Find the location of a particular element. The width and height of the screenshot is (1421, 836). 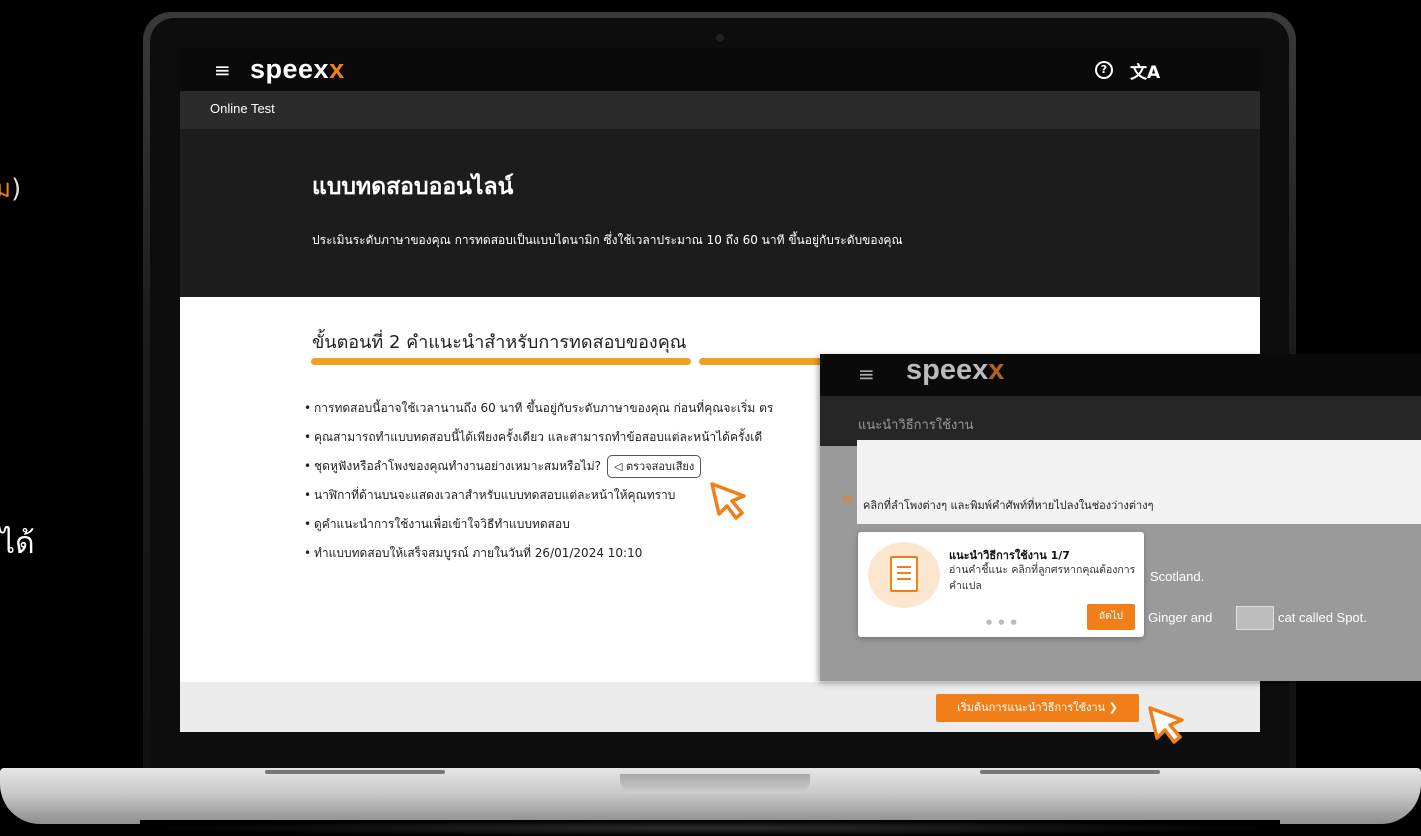

slide-fragment-orange: ม is located at coordinates (6, 189).